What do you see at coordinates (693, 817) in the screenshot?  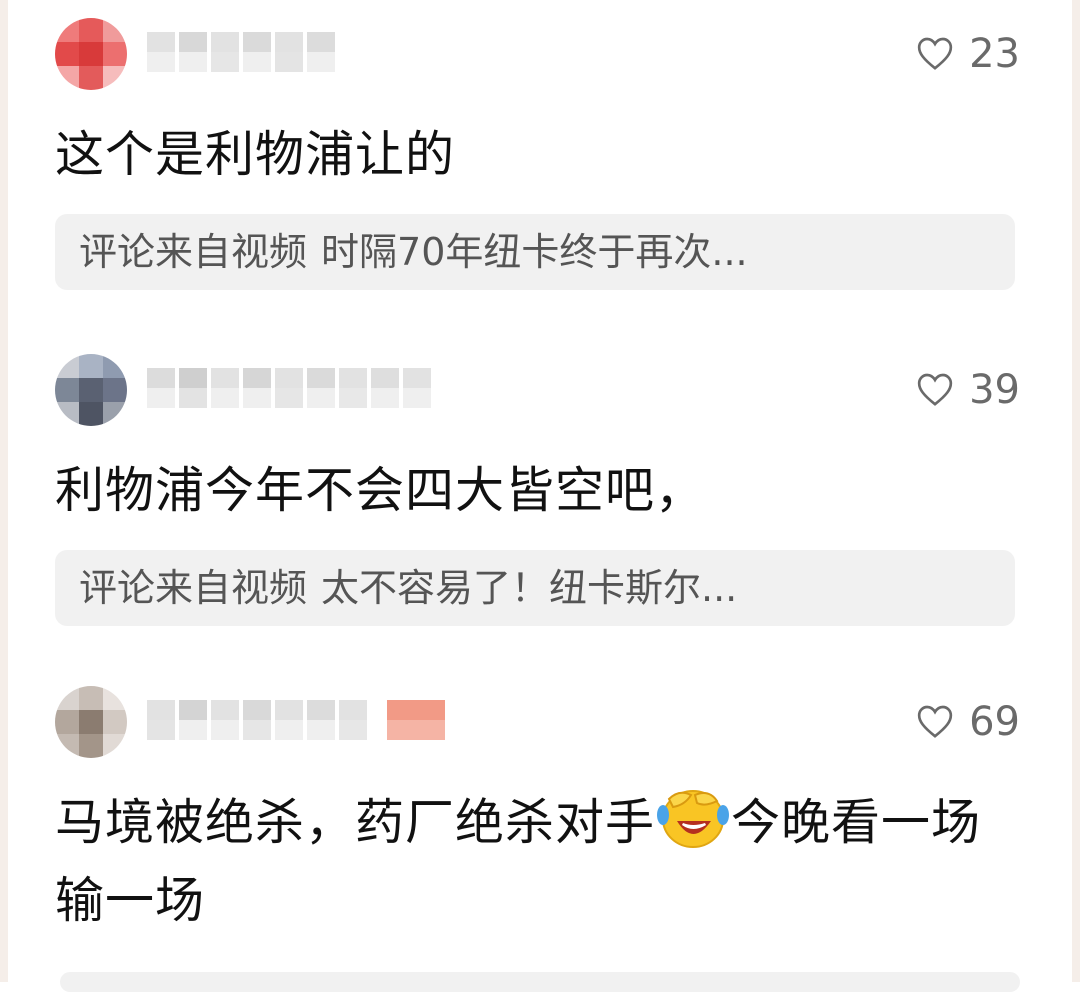 I see `laughing-crying-emoji-icon` at bounding box center [693, 817].